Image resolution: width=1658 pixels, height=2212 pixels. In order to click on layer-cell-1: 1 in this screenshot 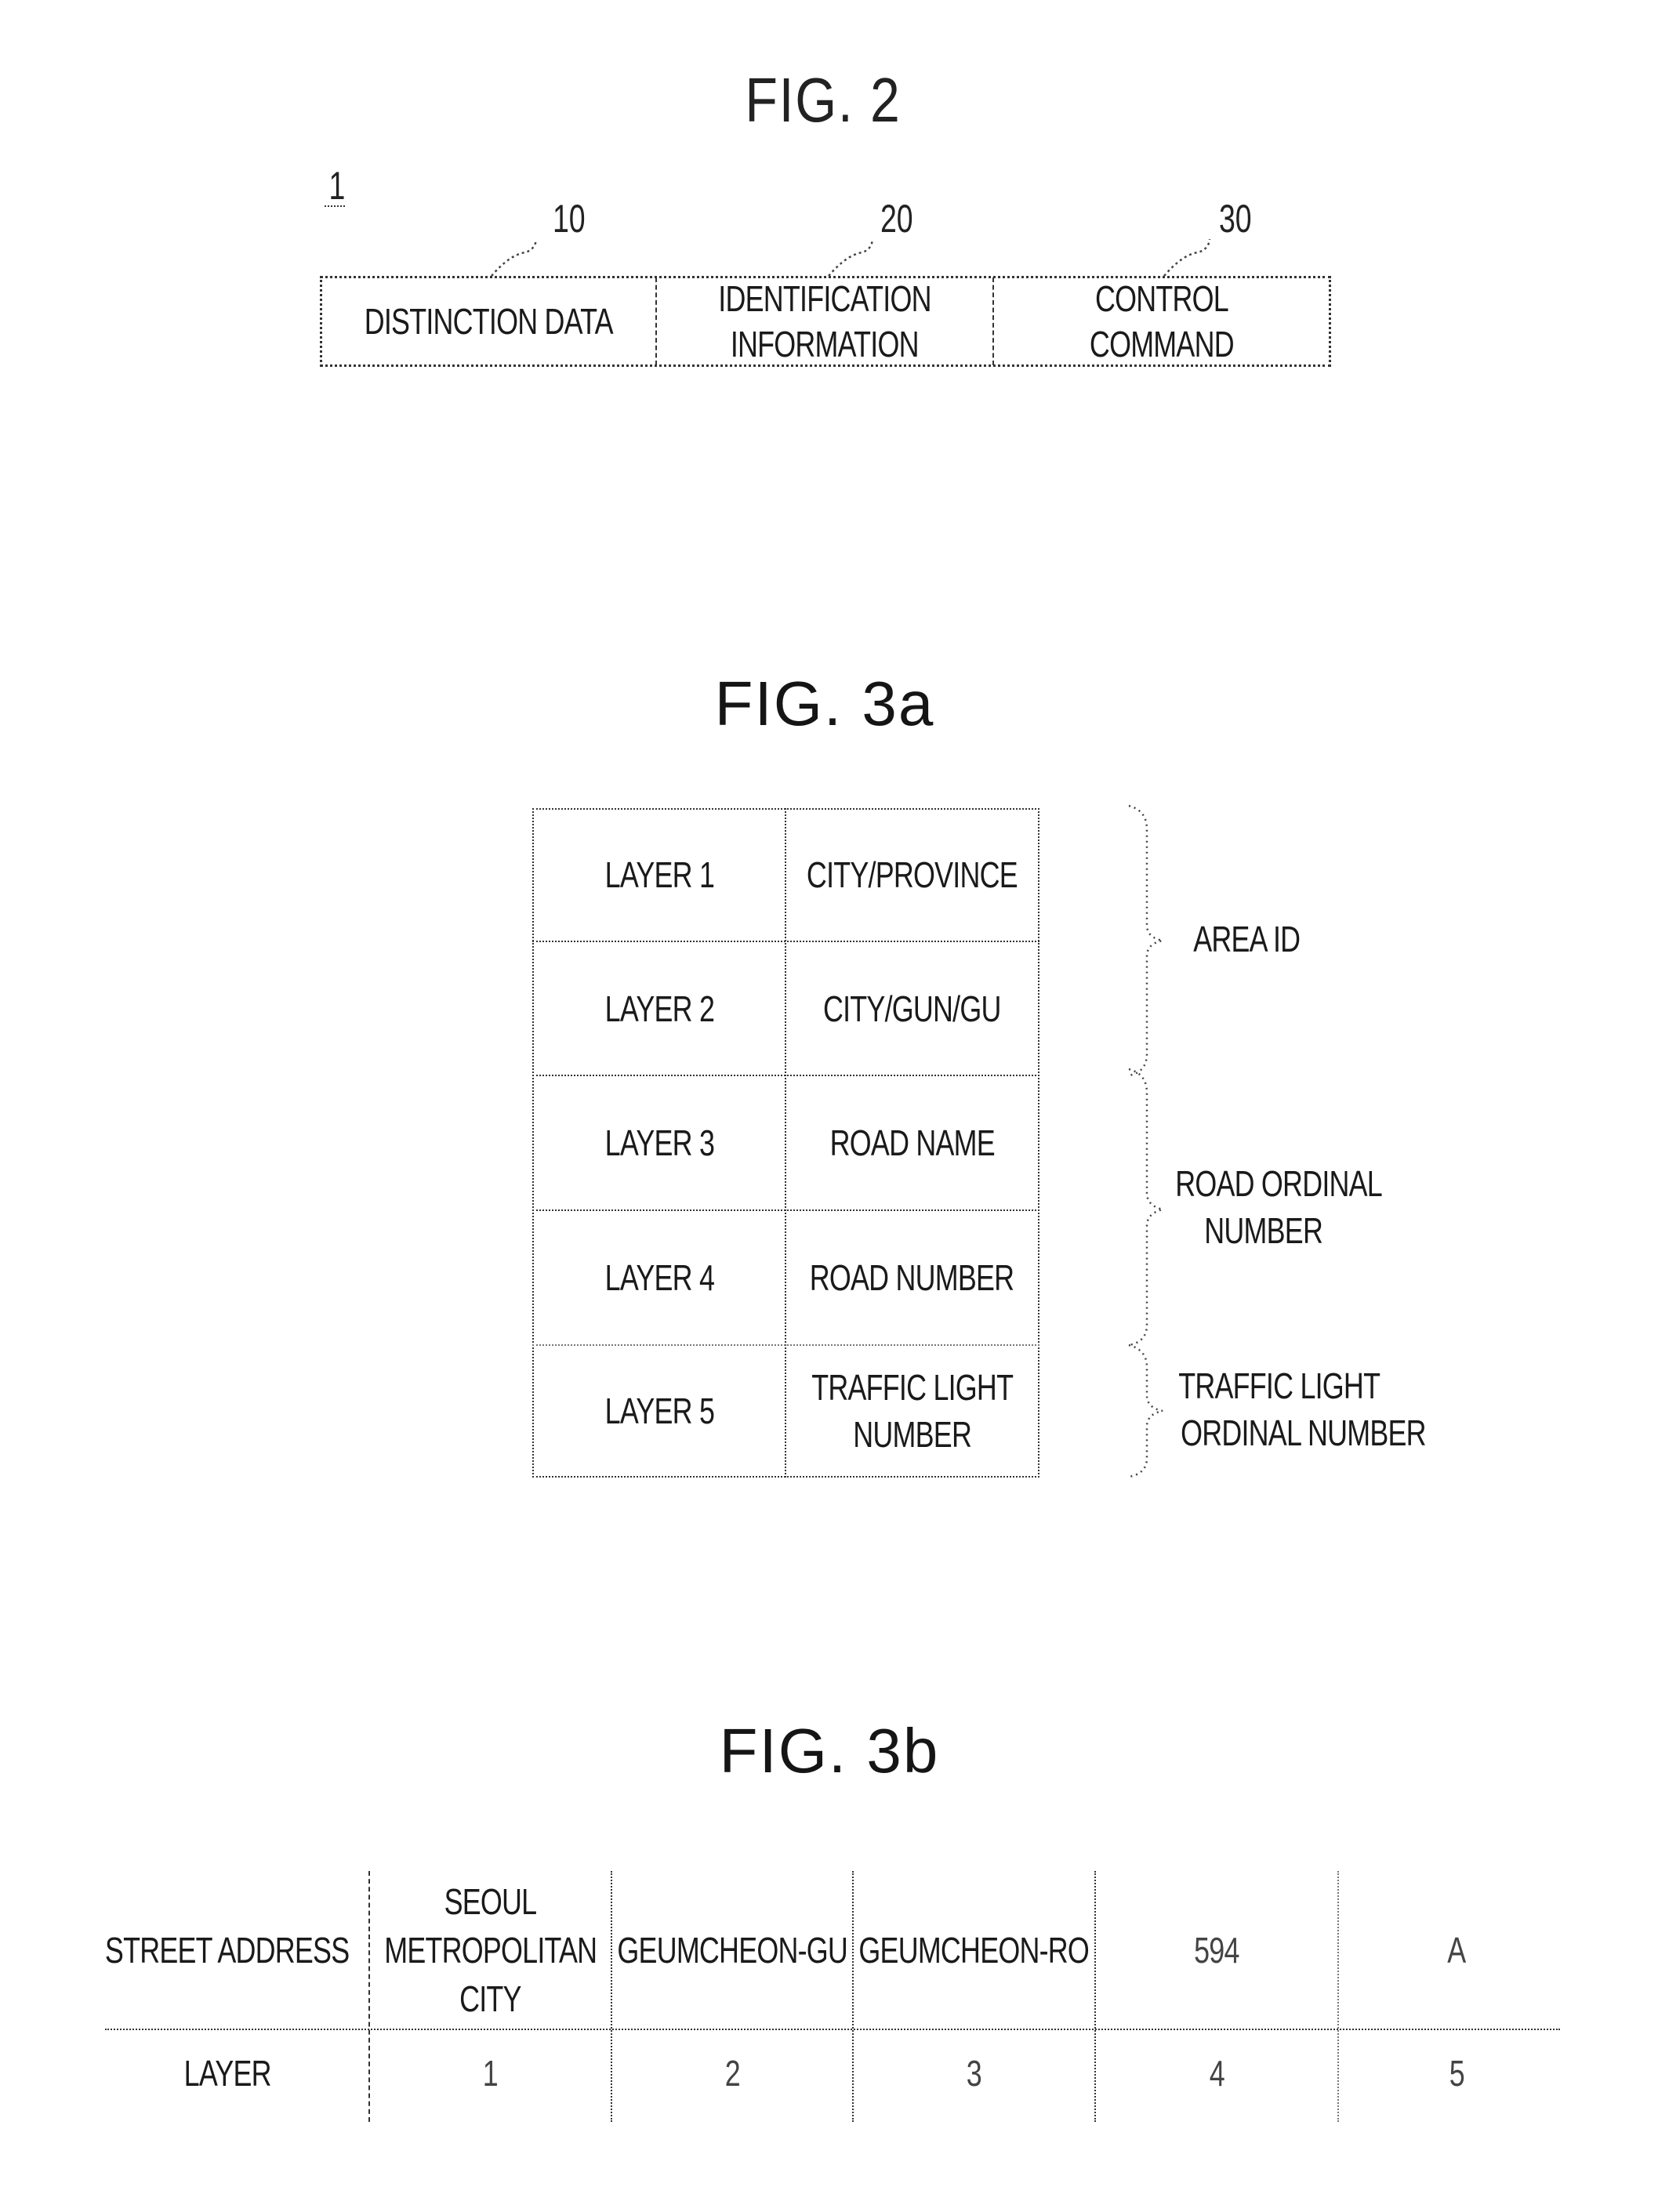, I will do `click(490, 2073)`.